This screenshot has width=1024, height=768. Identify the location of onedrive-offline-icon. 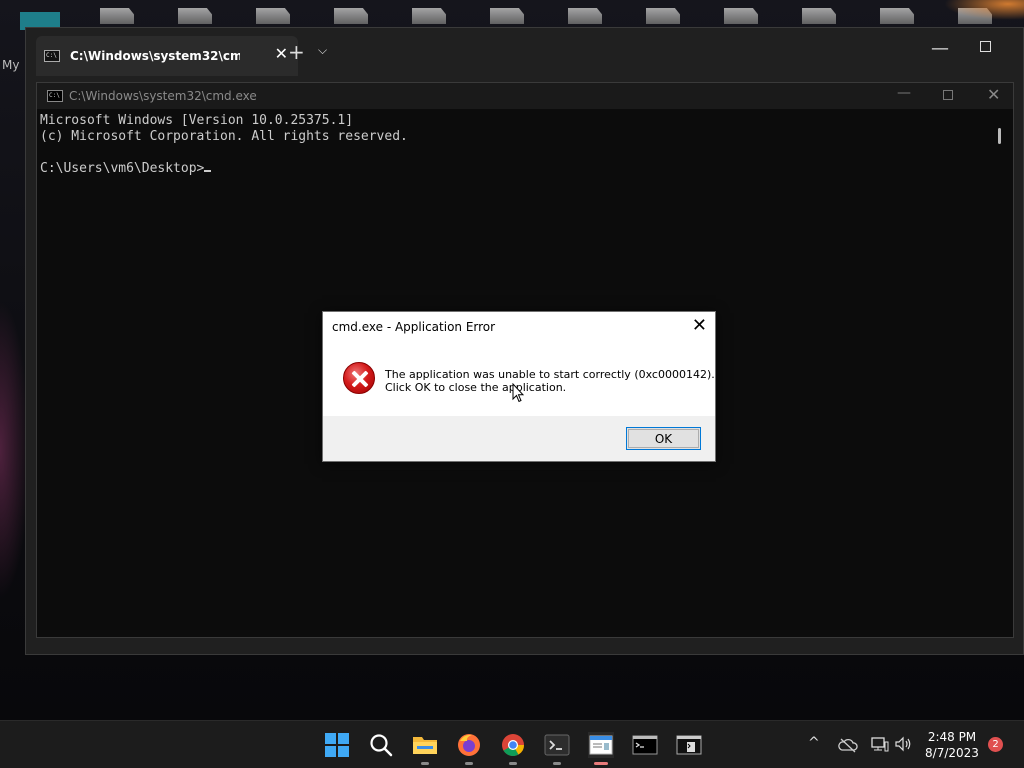
(848, 745).